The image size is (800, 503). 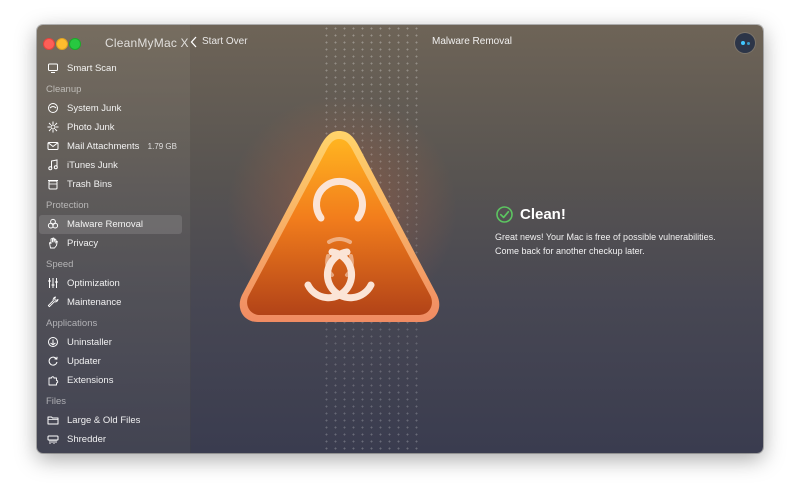 I want to click on sidebar-item-label: Maintenance, so click(x=94, y=302).